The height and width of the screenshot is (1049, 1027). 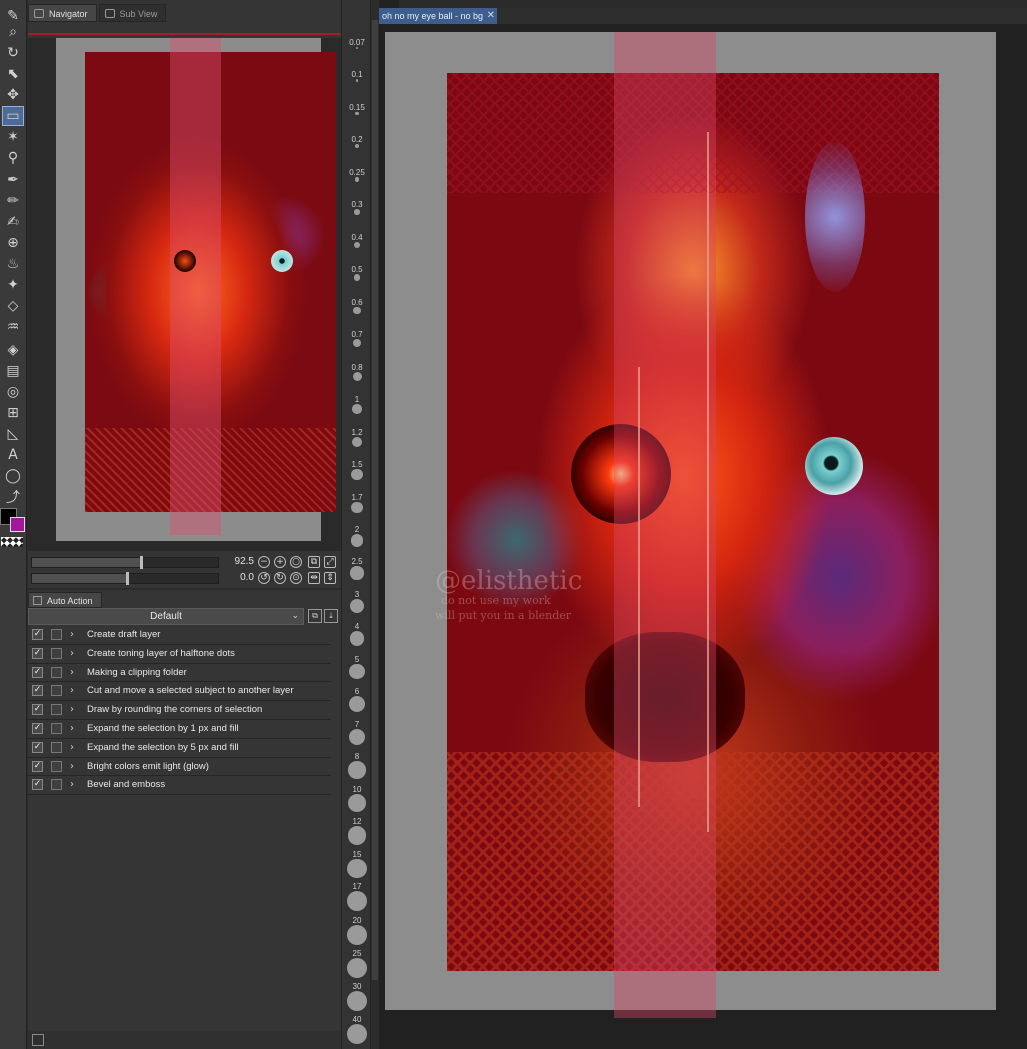 What do you see at coordinates (280, 562) in the screenshot?
I see `zoom-in-icon: +` at bounding box center [280, 562].